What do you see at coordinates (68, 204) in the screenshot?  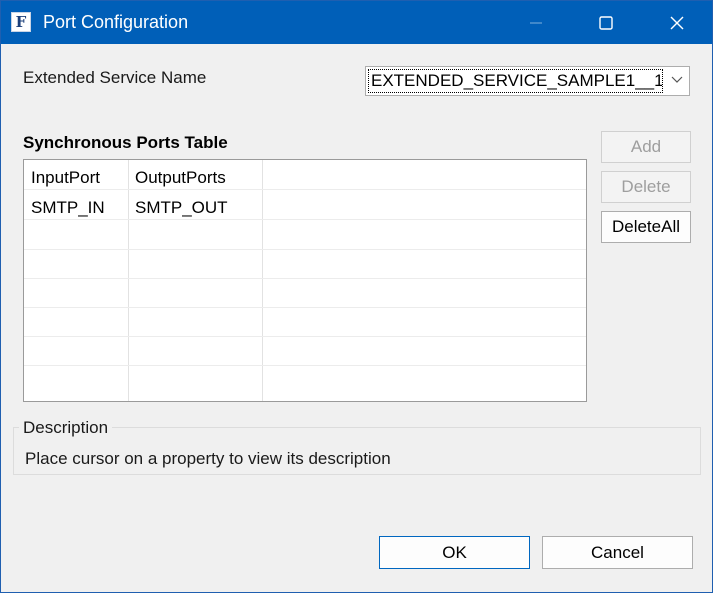 I see `input-port-cell: SMTP_IN` at bounding box center [68, 204].